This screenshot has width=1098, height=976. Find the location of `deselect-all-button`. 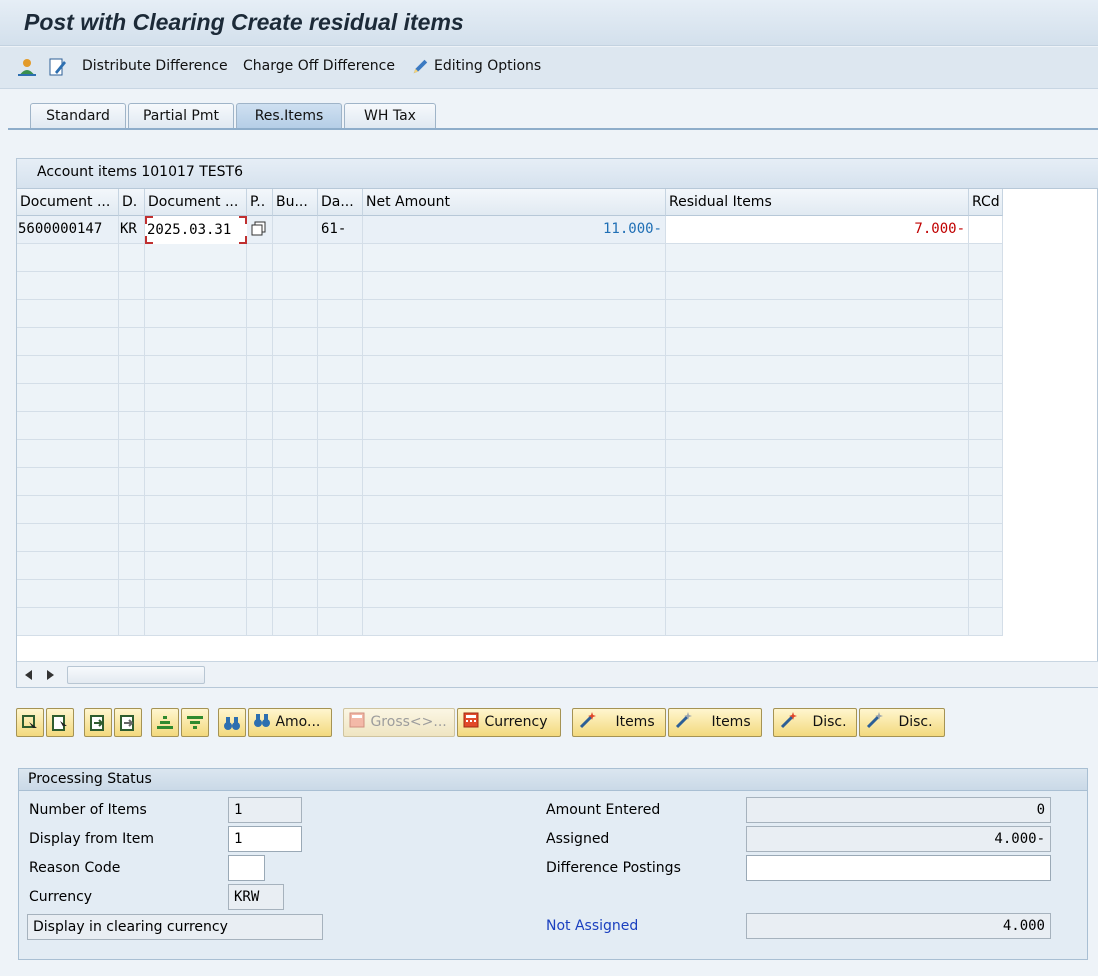

deselect-all-button is located at coordinates (60, 722).